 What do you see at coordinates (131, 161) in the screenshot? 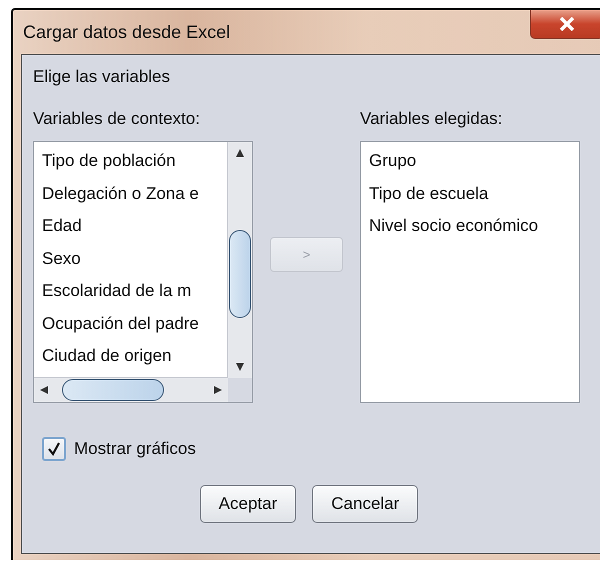
I see `list-item: Tipo de población` at bounding box center [131, 161].